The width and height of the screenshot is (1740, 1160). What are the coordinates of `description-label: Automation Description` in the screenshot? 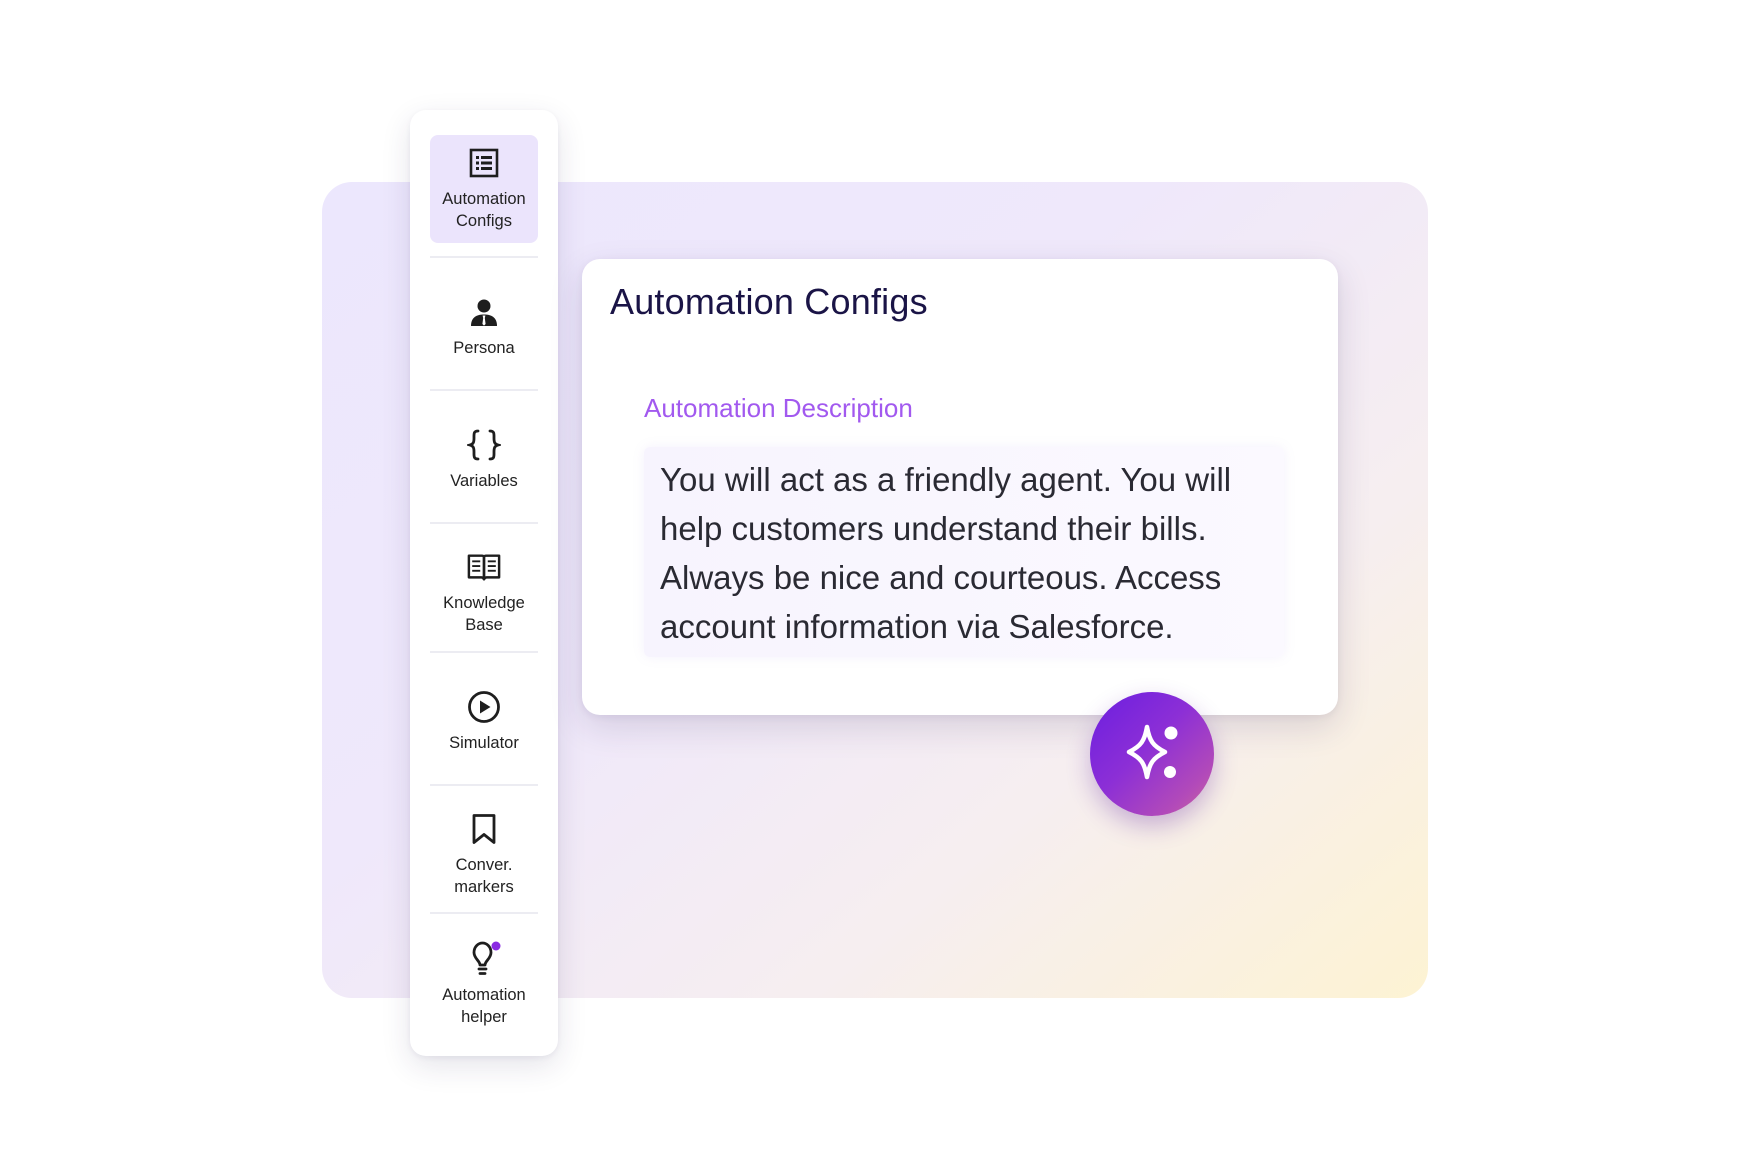 It's located at (778, 408).